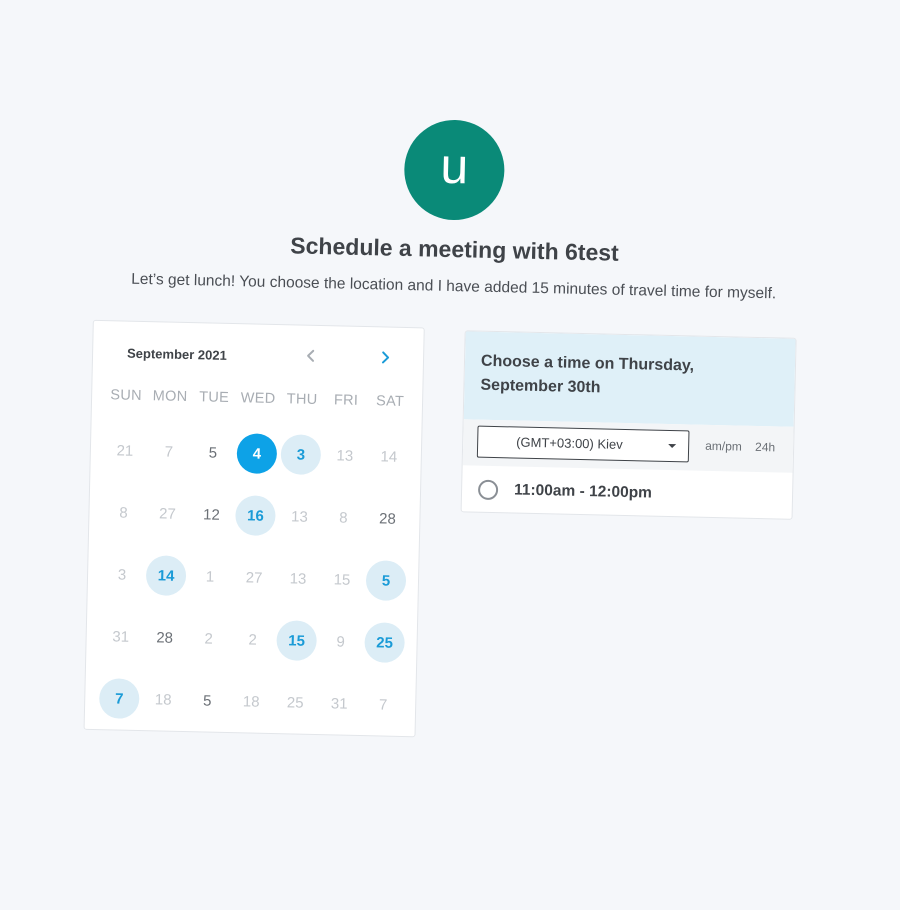 The height and width of the screenshot is (910, 900). What do you see at coordinates (723, 446) in the screenshot?
I see `format-ampm-toggle: am/pm` at bounding box center [723, 446].